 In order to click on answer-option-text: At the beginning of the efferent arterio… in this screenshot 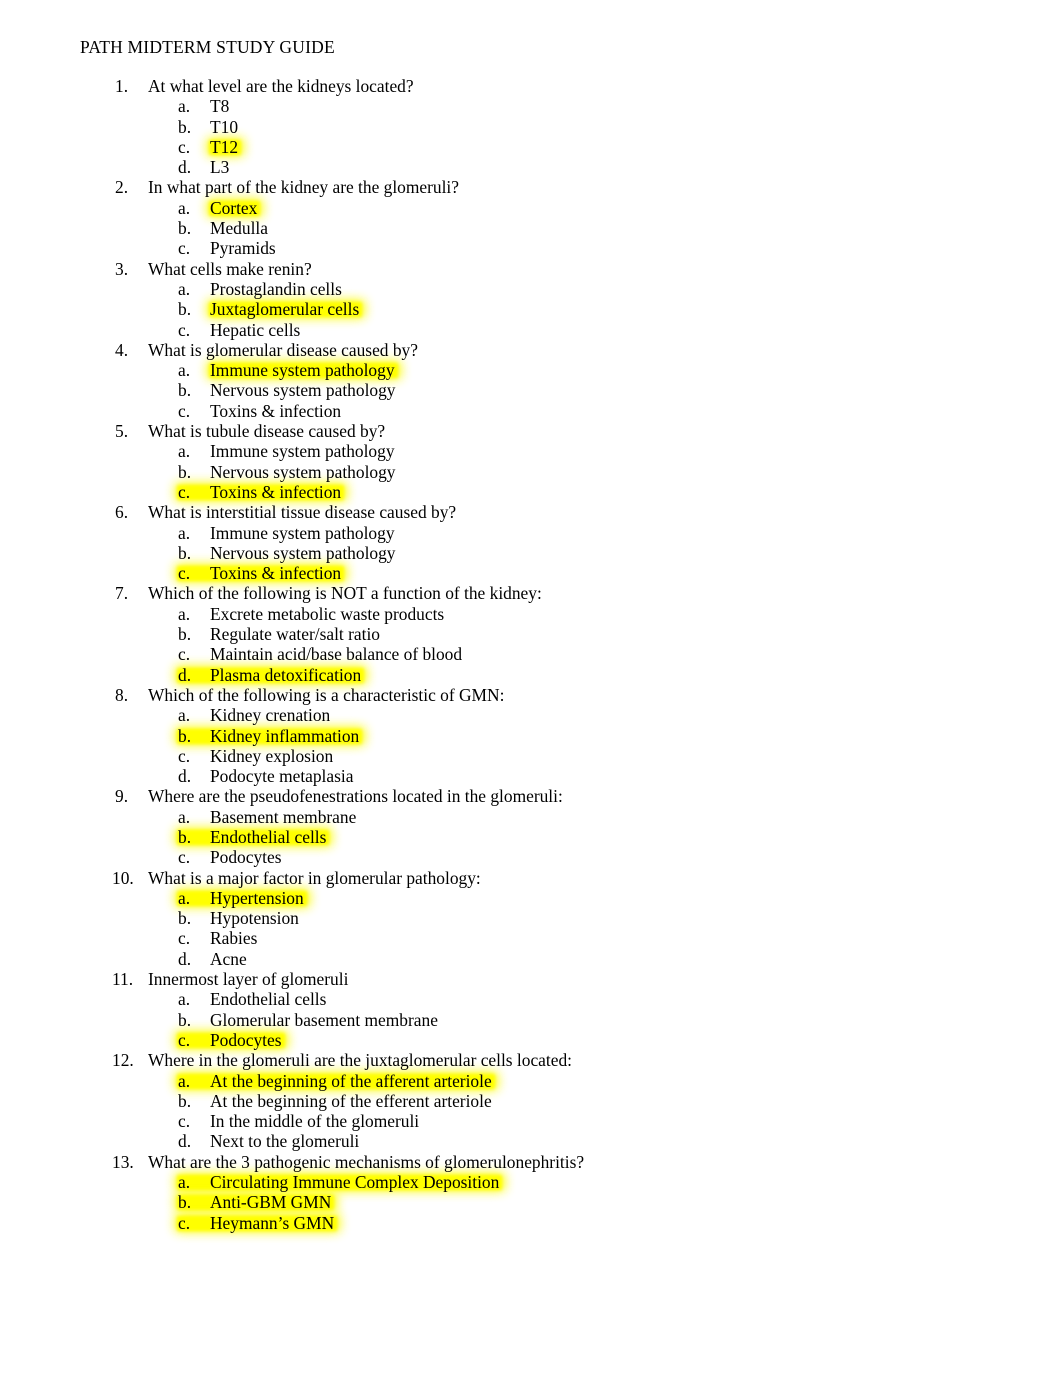, I will do `click(351, 1100)`.